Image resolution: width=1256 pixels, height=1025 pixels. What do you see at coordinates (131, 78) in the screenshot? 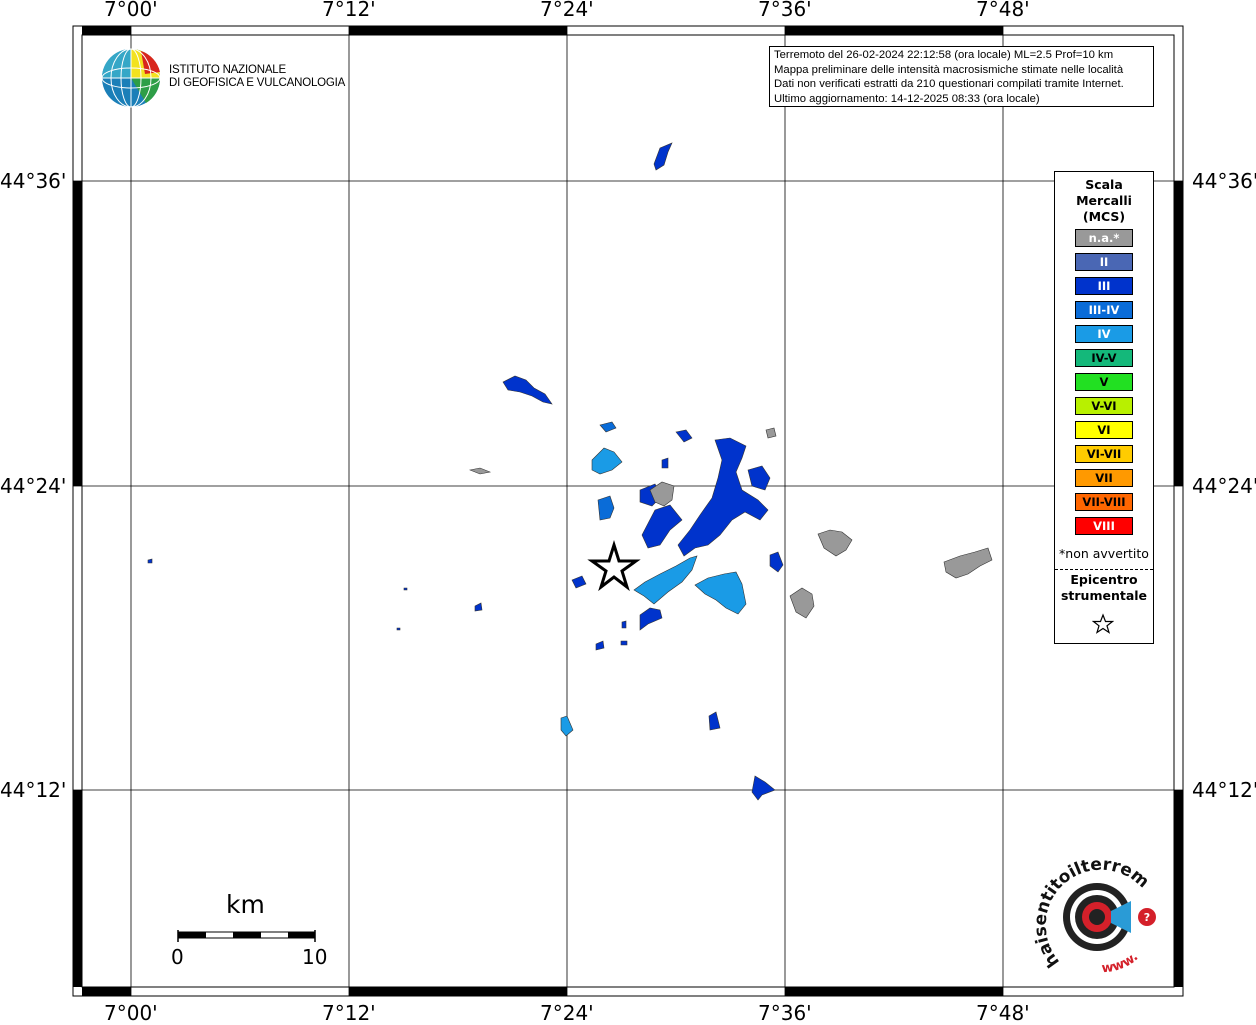
I see `ingv-globe-icon` at bounding box center [131, 78].